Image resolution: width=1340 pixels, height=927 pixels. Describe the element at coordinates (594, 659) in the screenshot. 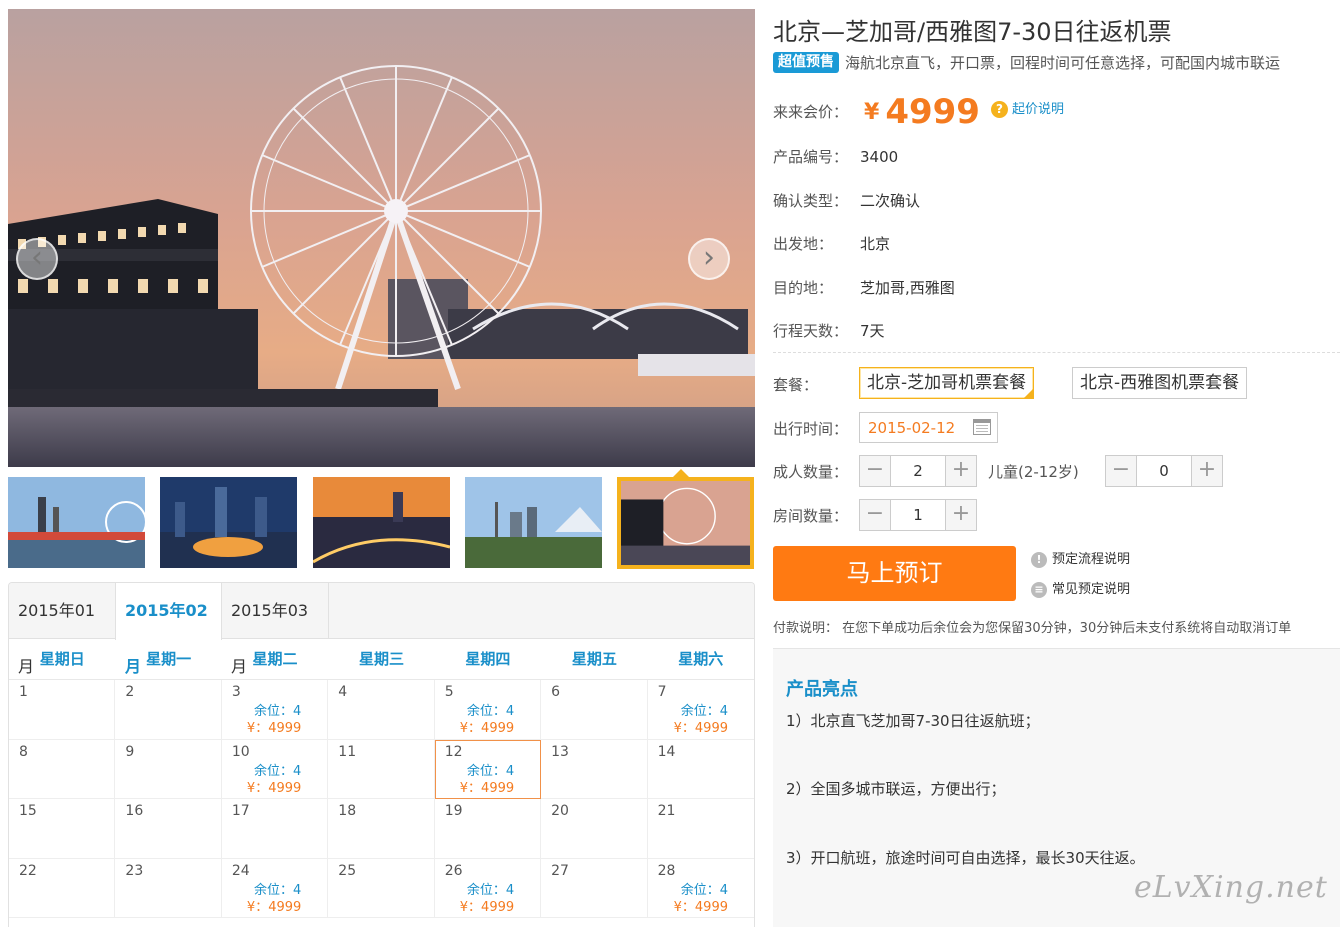

I see `weekday-label: 星期五` at that location.